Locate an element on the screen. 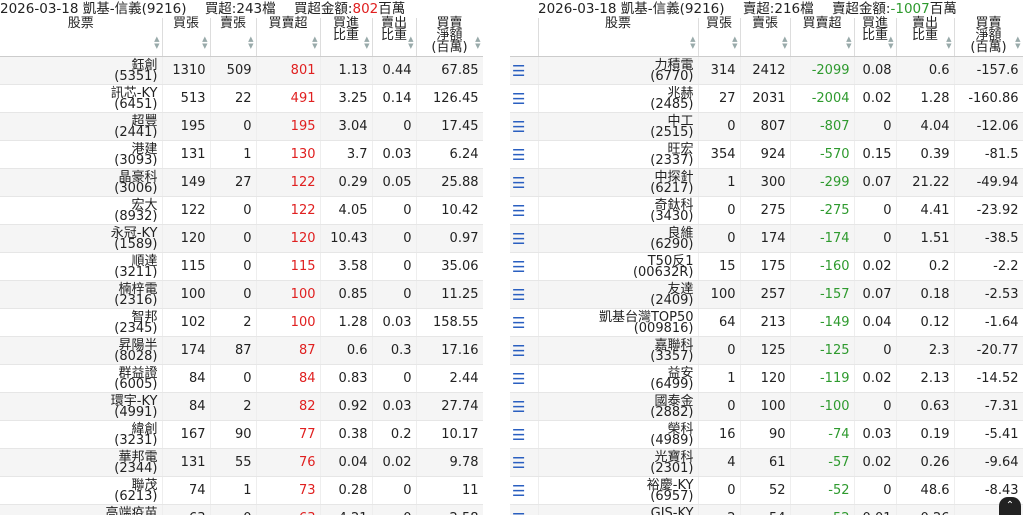 The width and height of the screenshot is (1023, 515). stock-cell: 益安 (6499) is located at coordinates (618, 378).